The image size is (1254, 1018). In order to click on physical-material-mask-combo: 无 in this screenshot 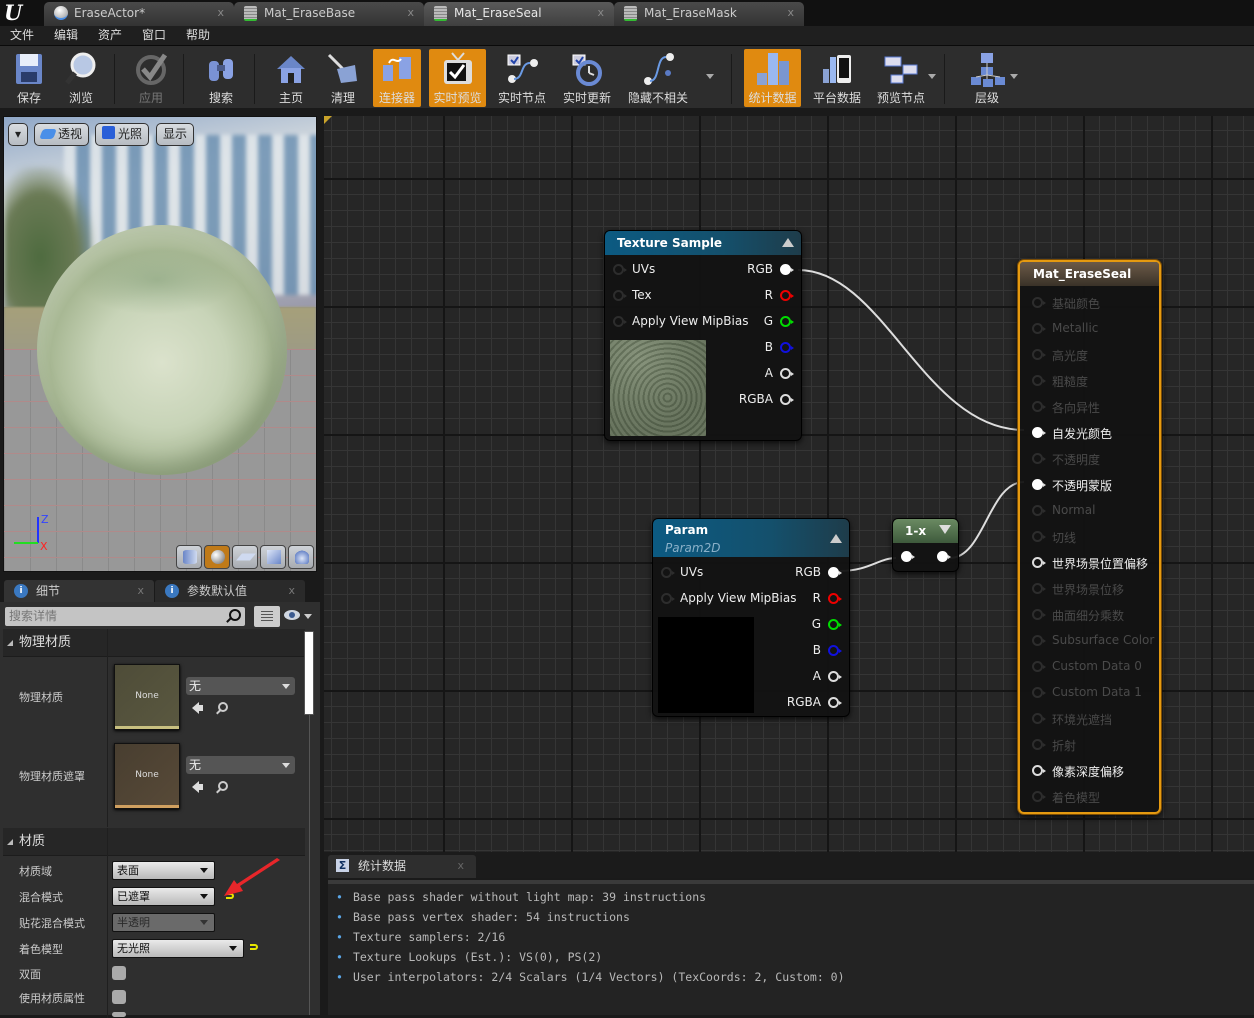, I will do `click(240, 765)`.